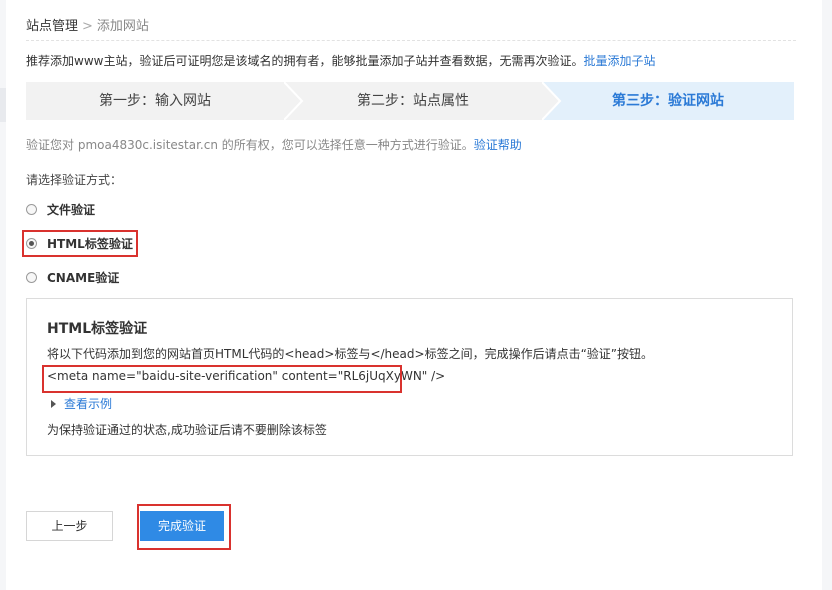 The height and width of the screenshot is (590, 832). What do you see at coordinates (345, 145) in the screenshot?
I see `verify-suffix: 的所有权，您可以选择任意一种方式进行验证。` at bounding box center [345, 145].